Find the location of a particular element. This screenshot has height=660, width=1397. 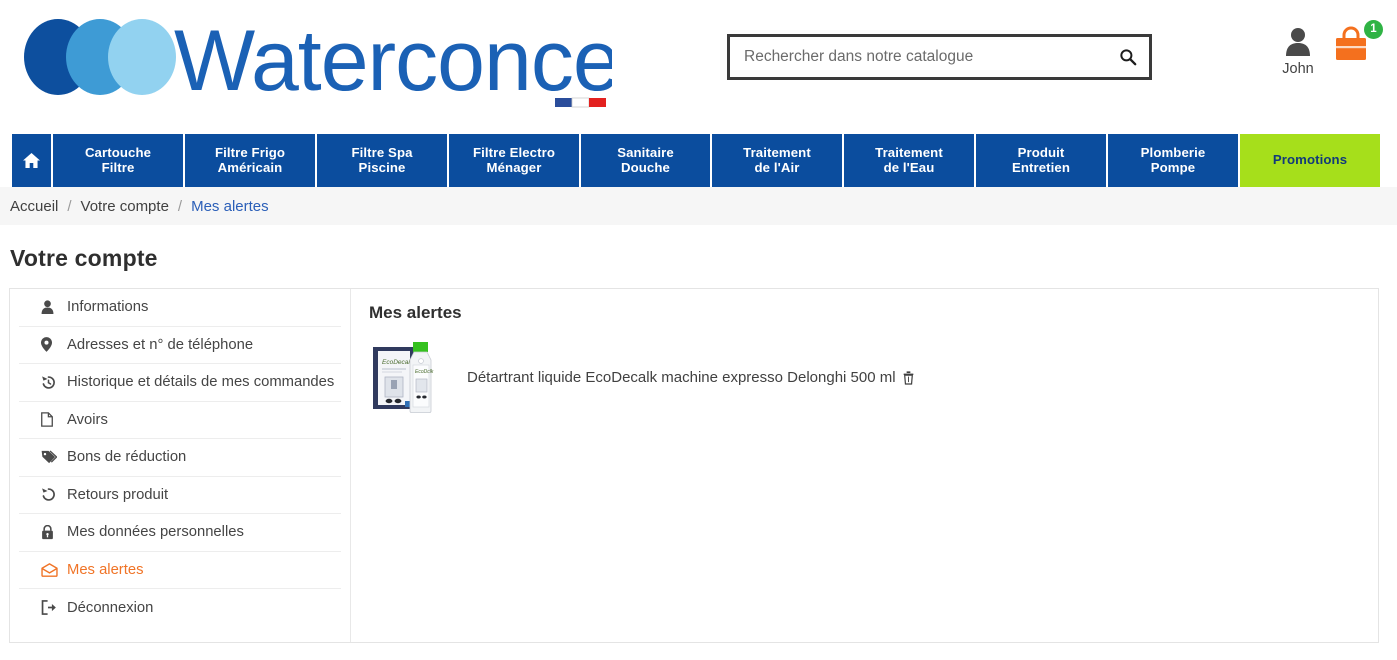

nav-item-2: Filtre Spa Piscine is located at coordinates (383, 160).